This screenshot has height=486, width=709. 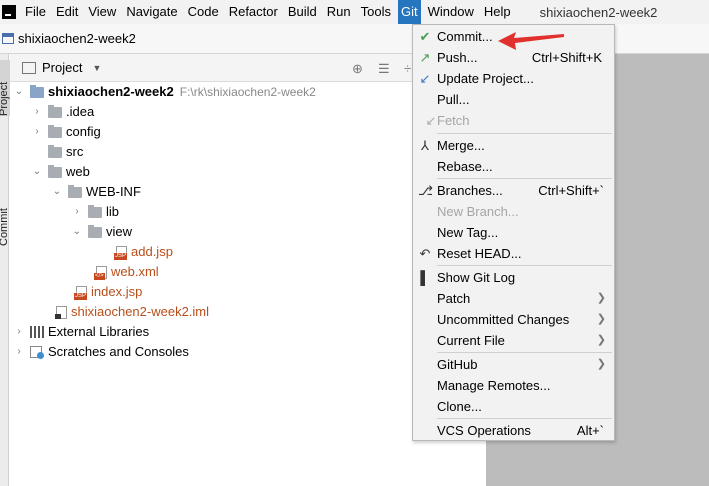 I want to click on tree-item-label: Scratches and Consoles, so click(x=118, y=351).